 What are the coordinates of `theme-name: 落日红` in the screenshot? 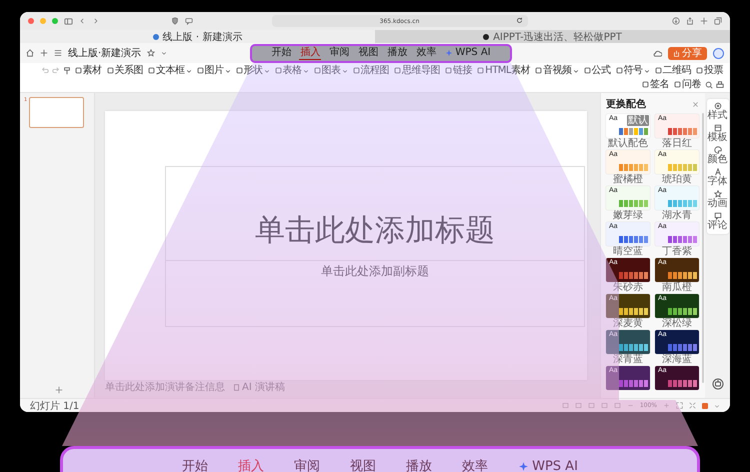 It's located at (677, 144).